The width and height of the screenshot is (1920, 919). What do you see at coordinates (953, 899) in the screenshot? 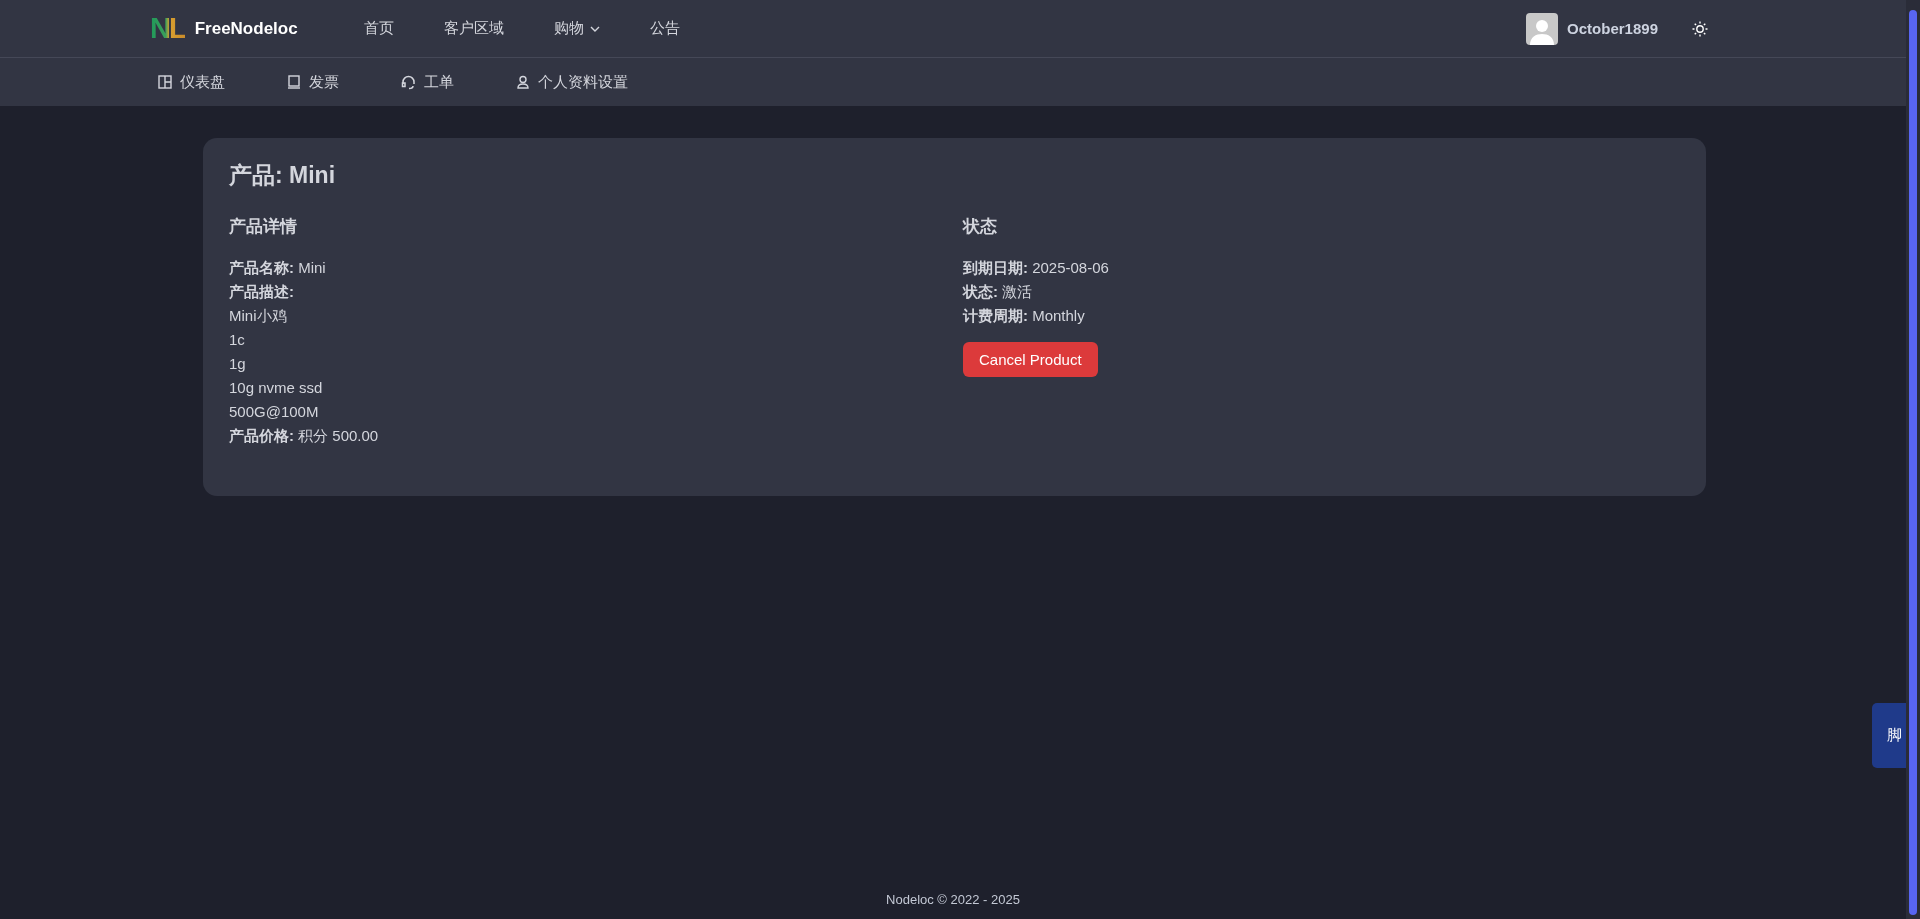
I see `copyright: Nodeloc © 2022 - 2025` at bounding box center [953, 899].